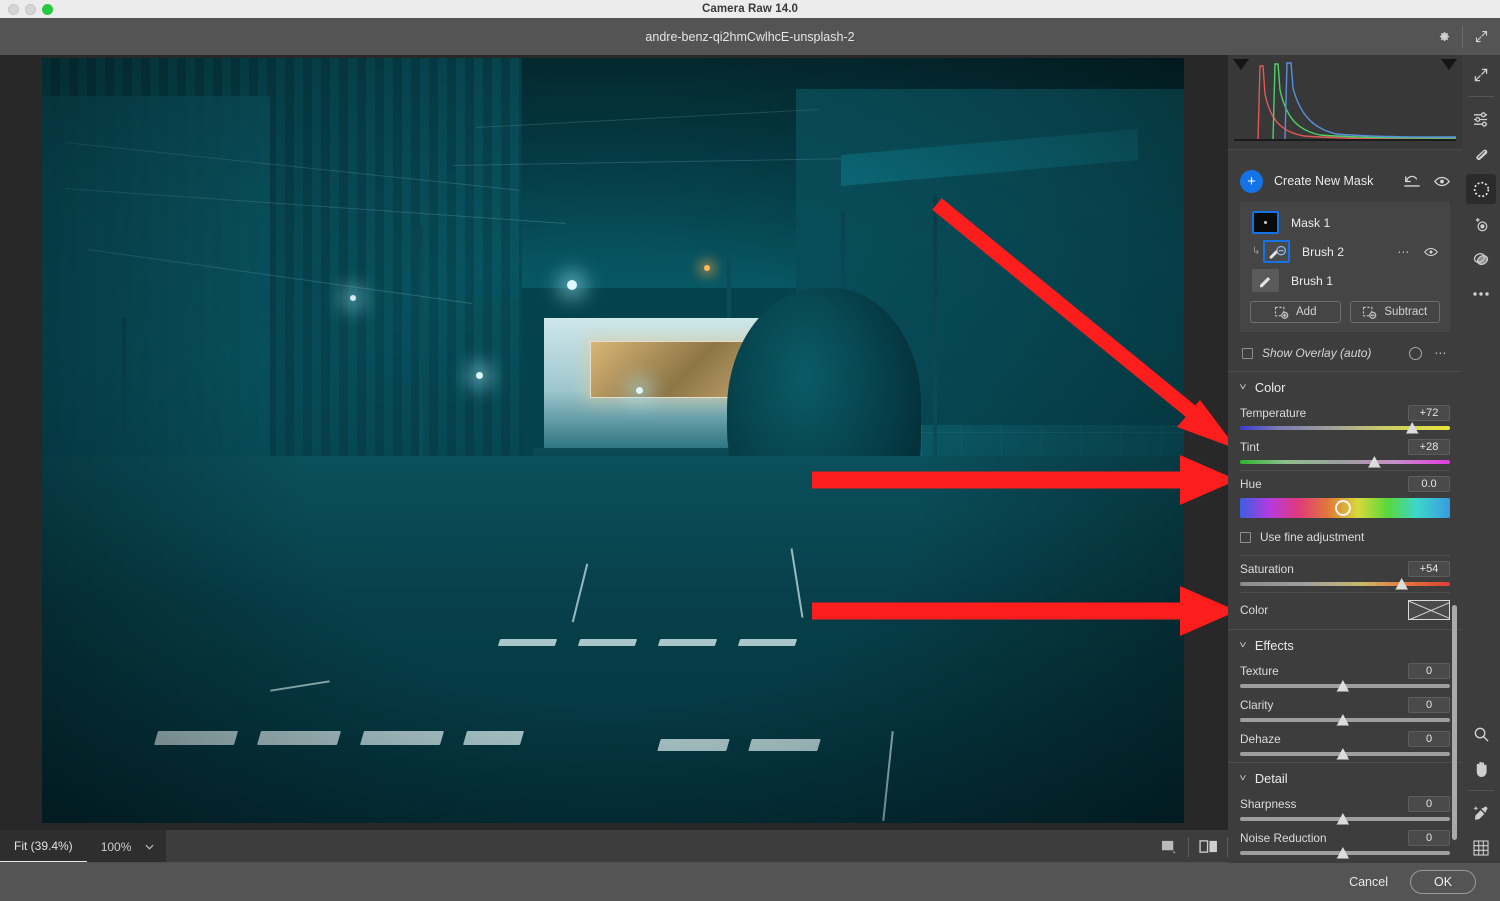  I want to click on zoom-tool-icon, so click(1481, 734).